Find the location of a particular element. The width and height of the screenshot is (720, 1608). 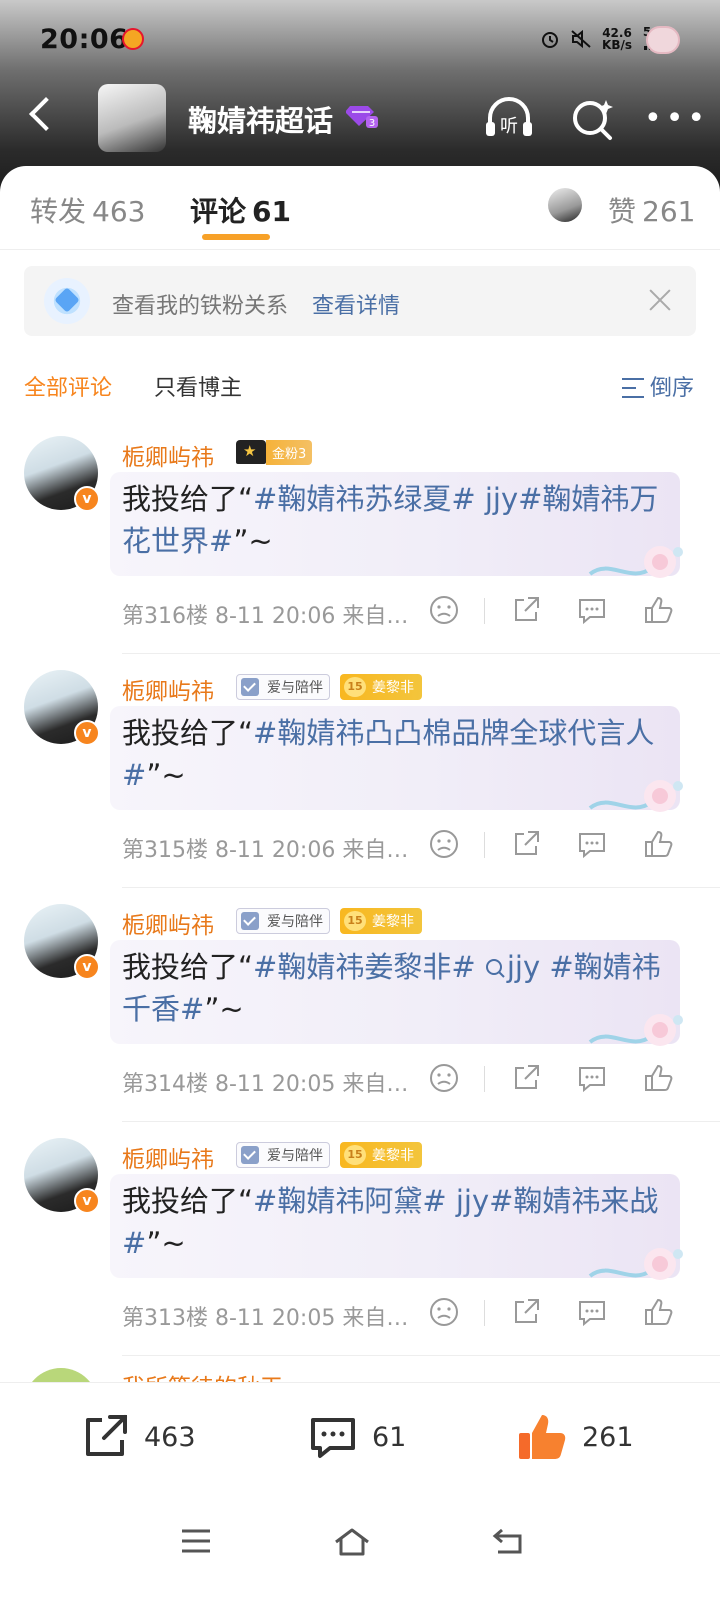

gold-fan-badge: 金粉3 is located at coordinates (274, 452).